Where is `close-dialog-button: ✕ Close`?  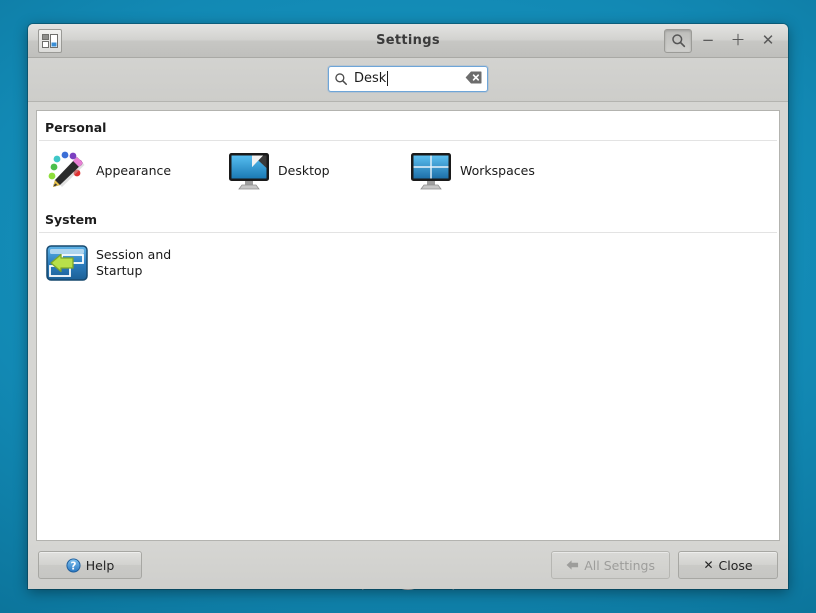 close-dialog-button: ✕ Close is located at coordinates (728, 565).